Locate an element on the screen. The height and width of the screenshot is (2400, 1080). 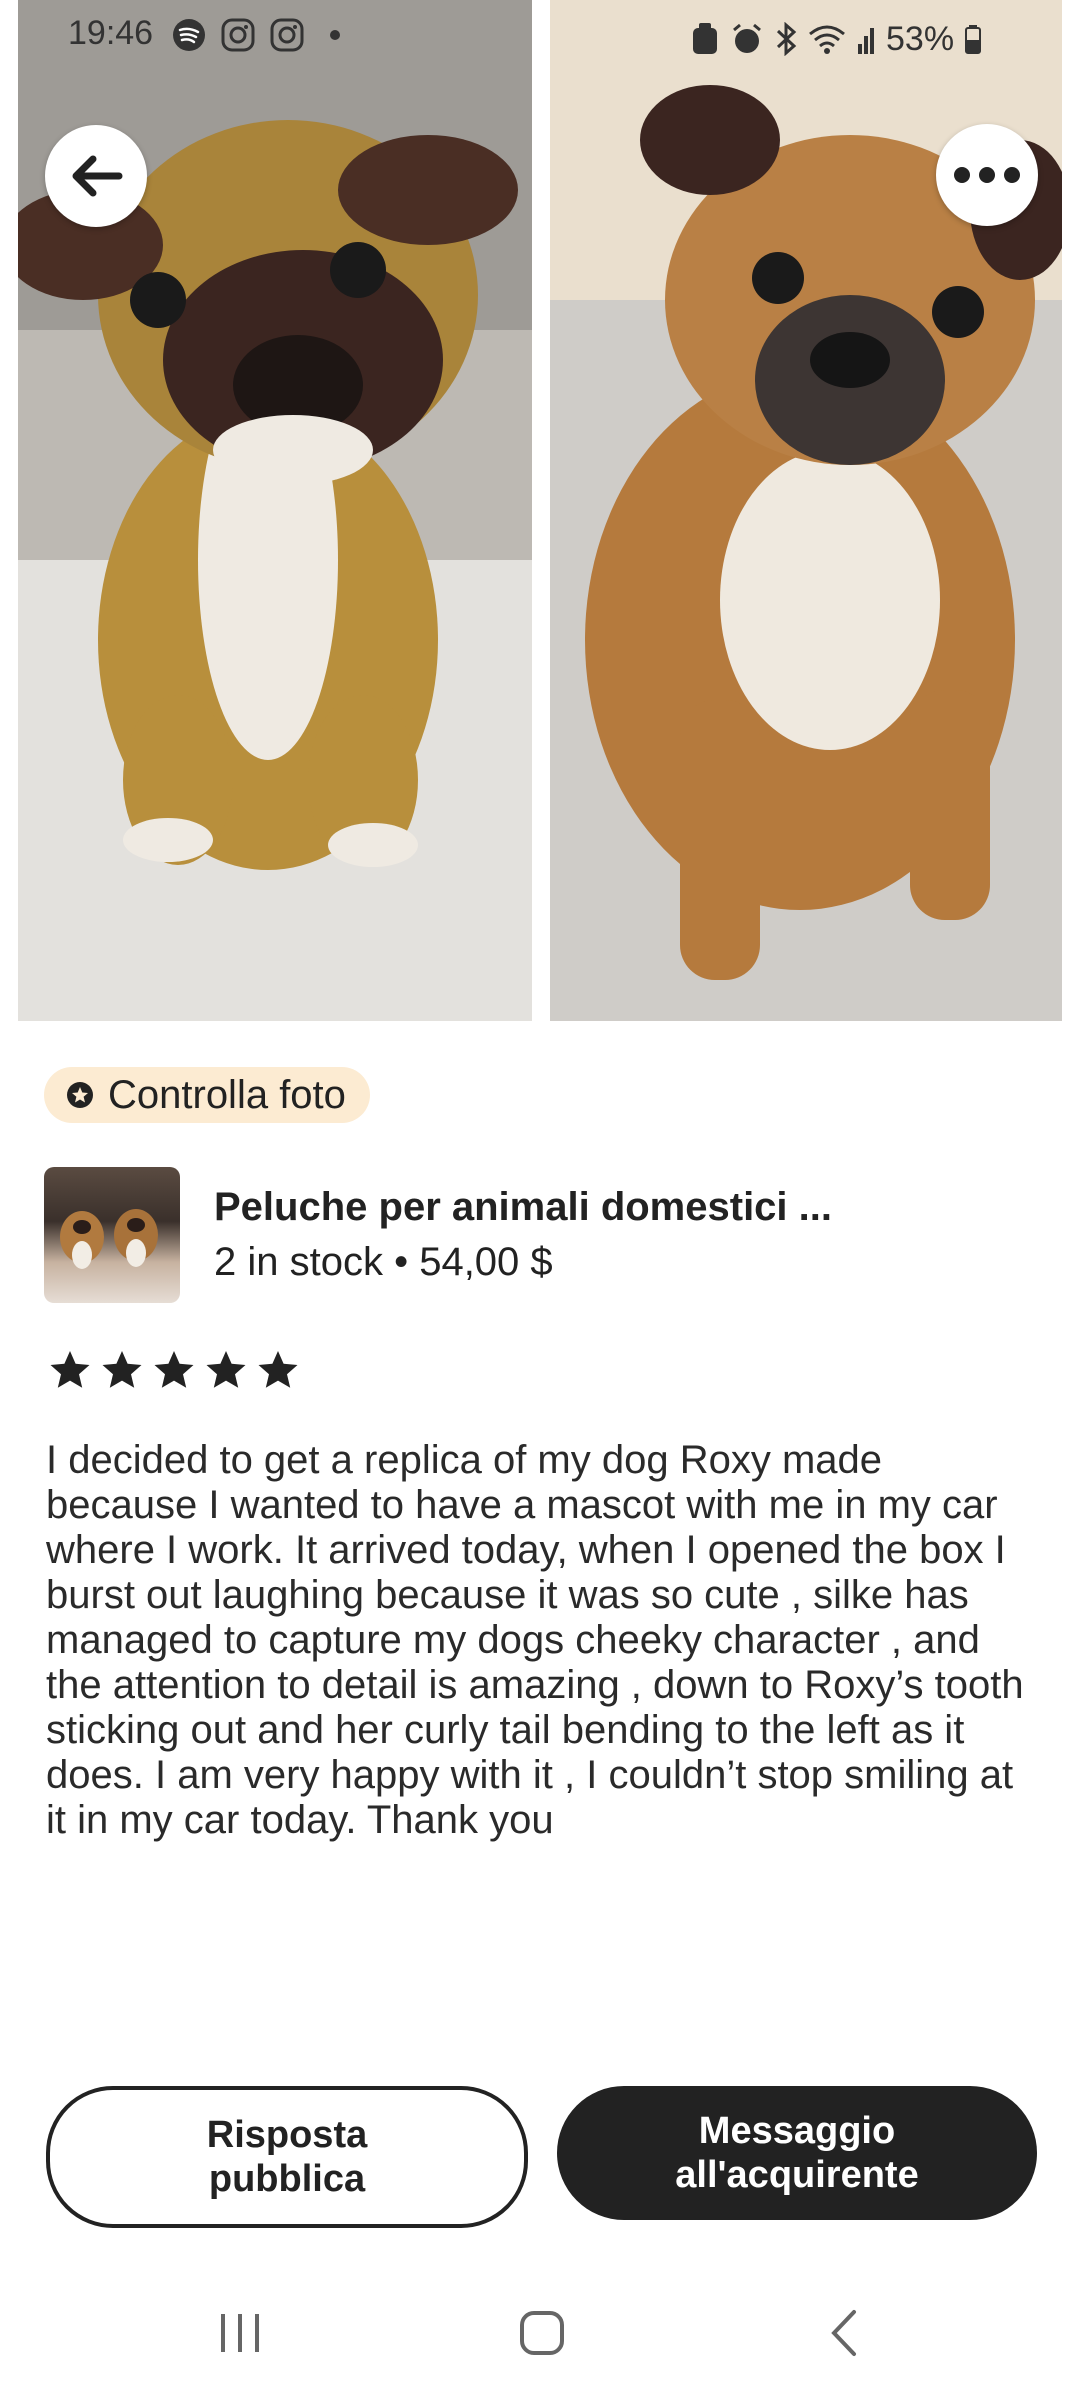
wifi-icon is located at coordinates (827, 39).